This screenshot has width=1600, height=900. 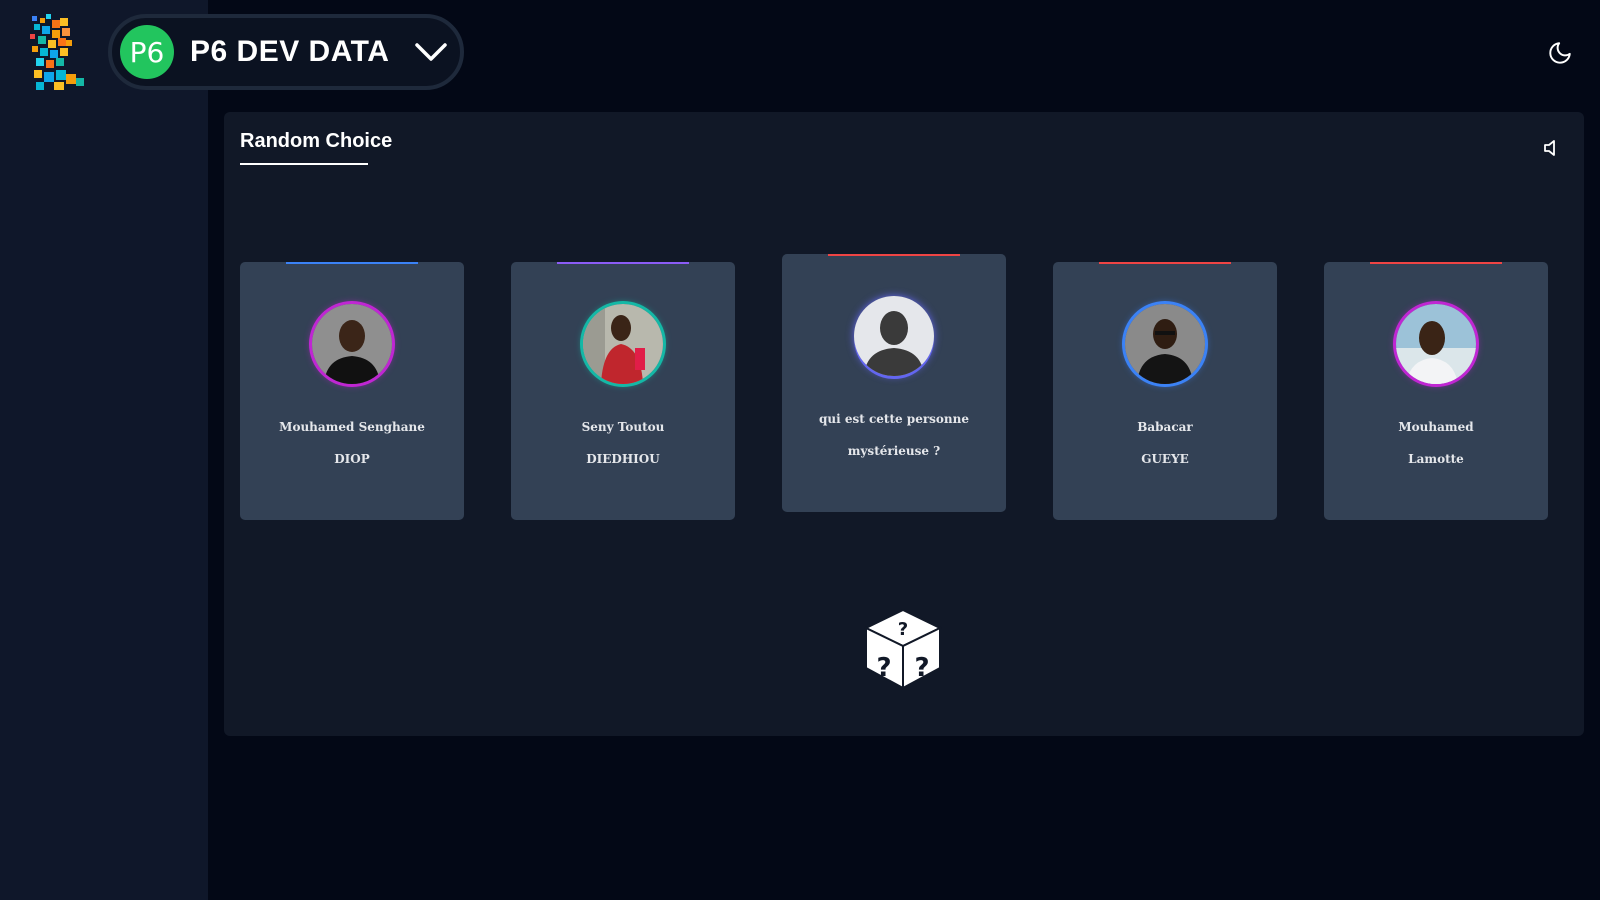 What do you see at coordinates (1165, 391) in the screenshot?
I see `candidate-card: Babacar GUEYE` at bounding box center [1165, 391].